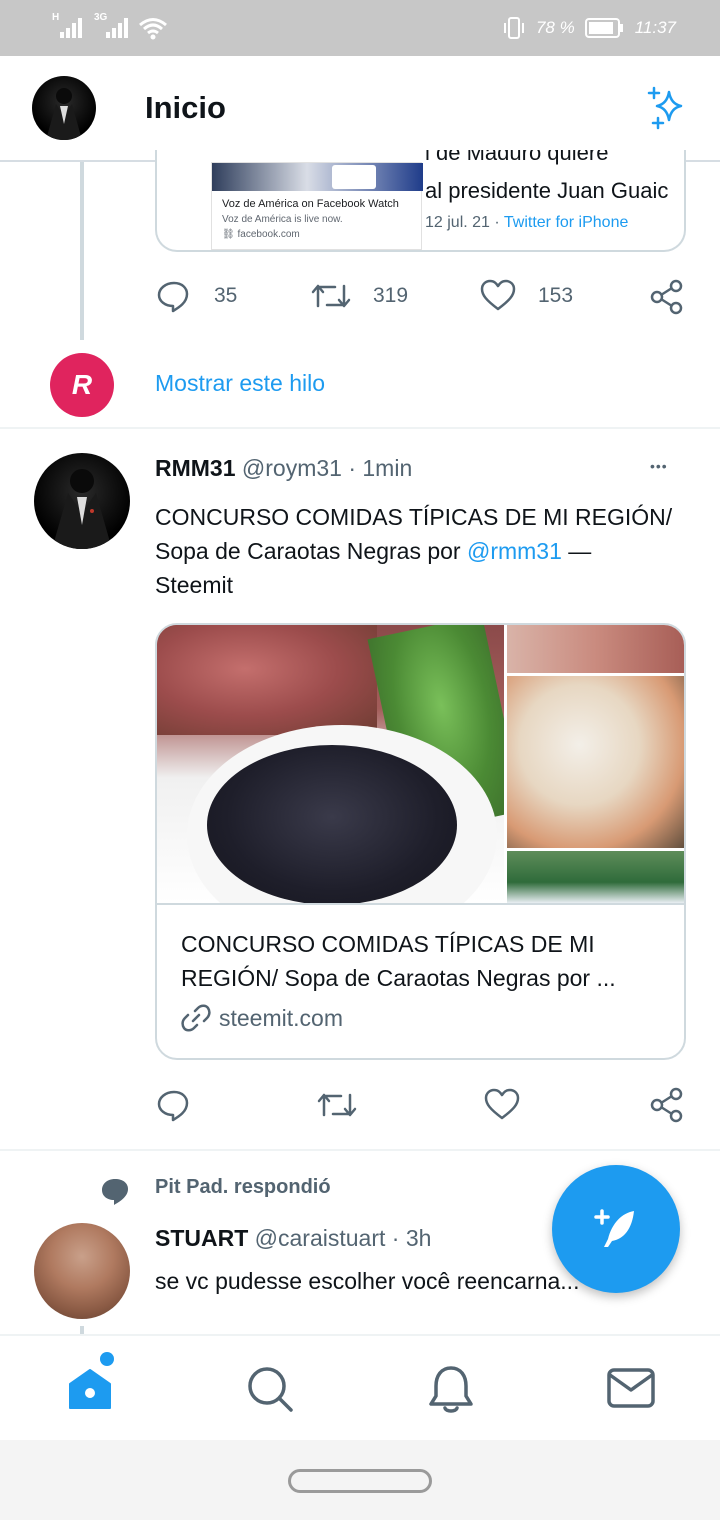  I want to click on compose-feather-icon, so click(614, 1228).